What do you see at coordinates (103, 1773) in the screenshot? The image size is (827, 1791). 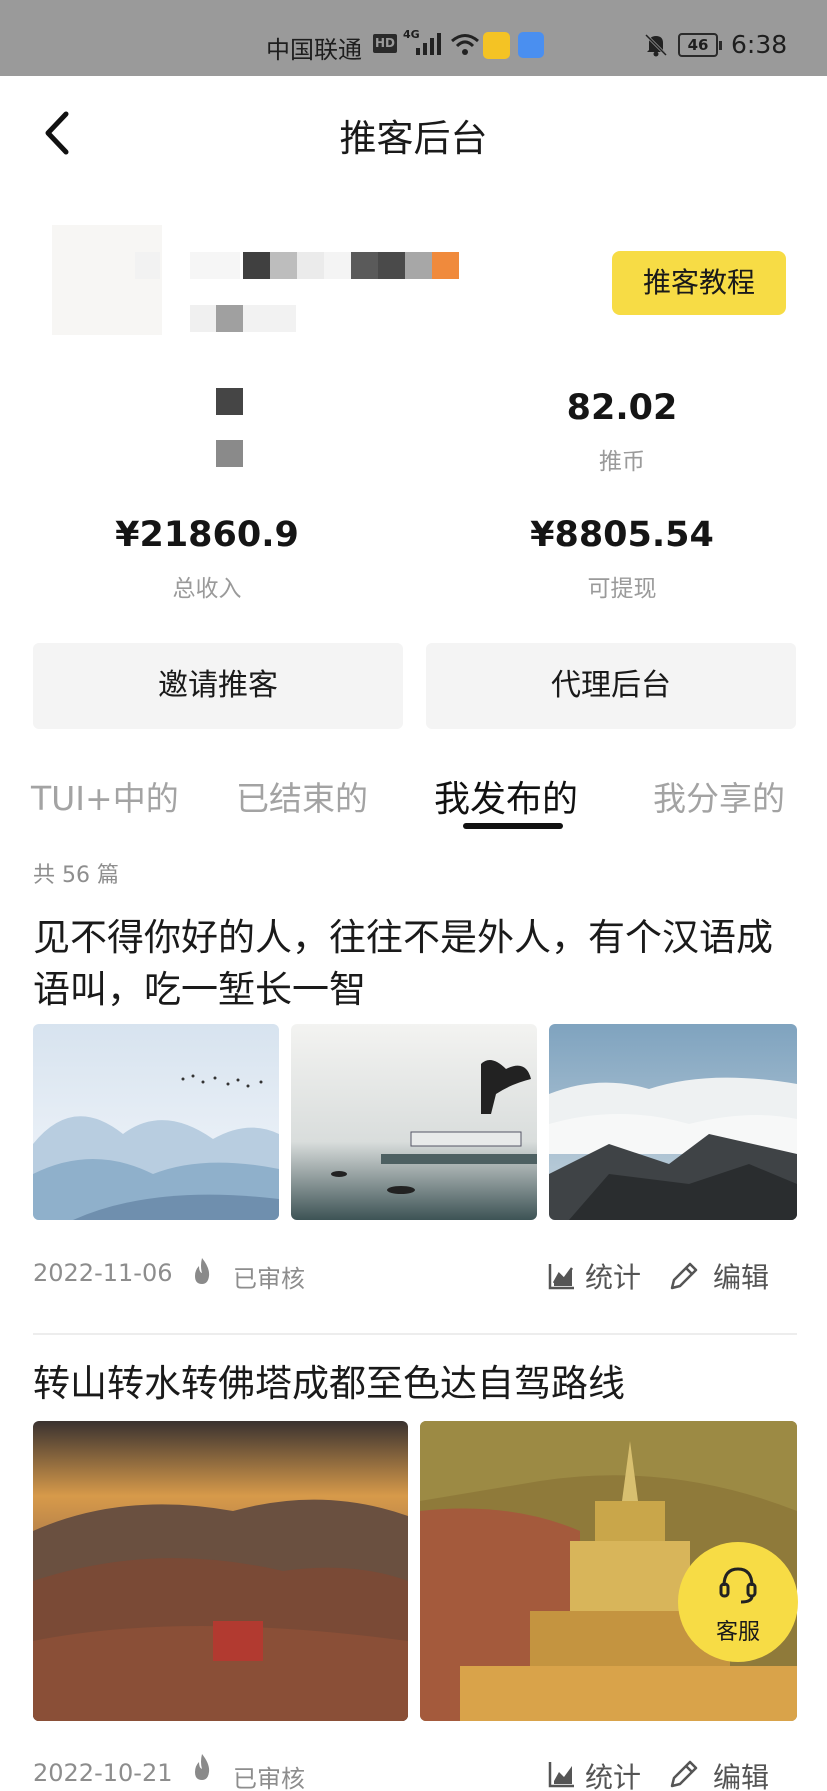 I see `publish-date: 2022-10-21` at bounding box center [103, 1773].